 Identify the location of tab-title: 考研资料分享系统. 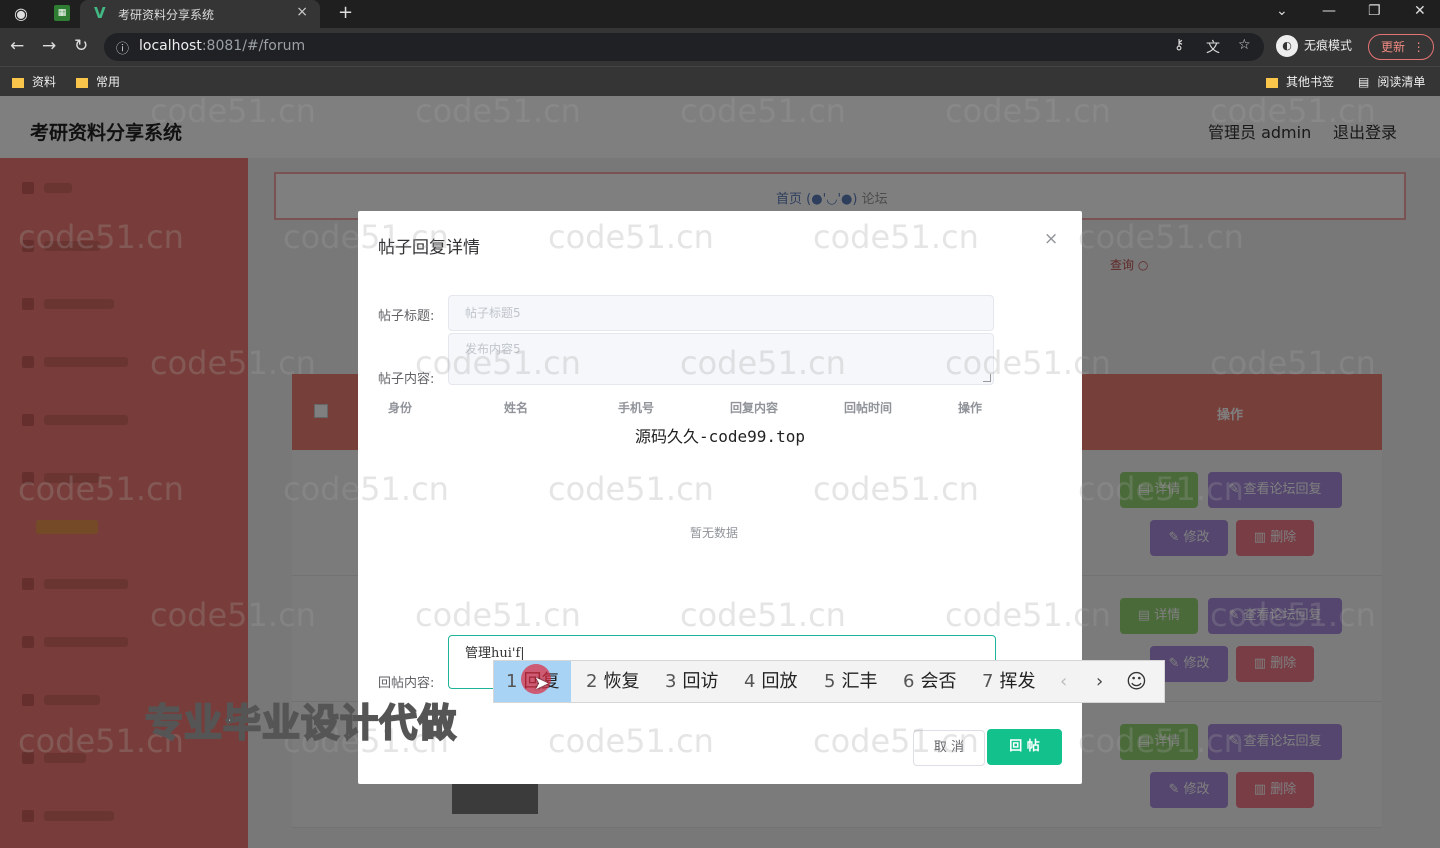
(166, 15).